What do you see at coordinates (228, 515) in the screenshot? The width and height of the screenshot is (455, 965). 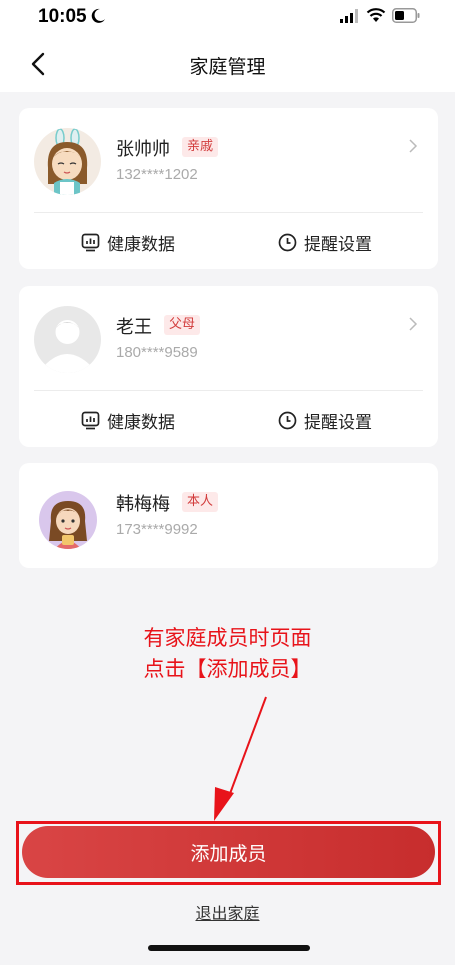 I see `member-card: 韩梅梅 本人 173****9992` at bounding box center [228, 515].